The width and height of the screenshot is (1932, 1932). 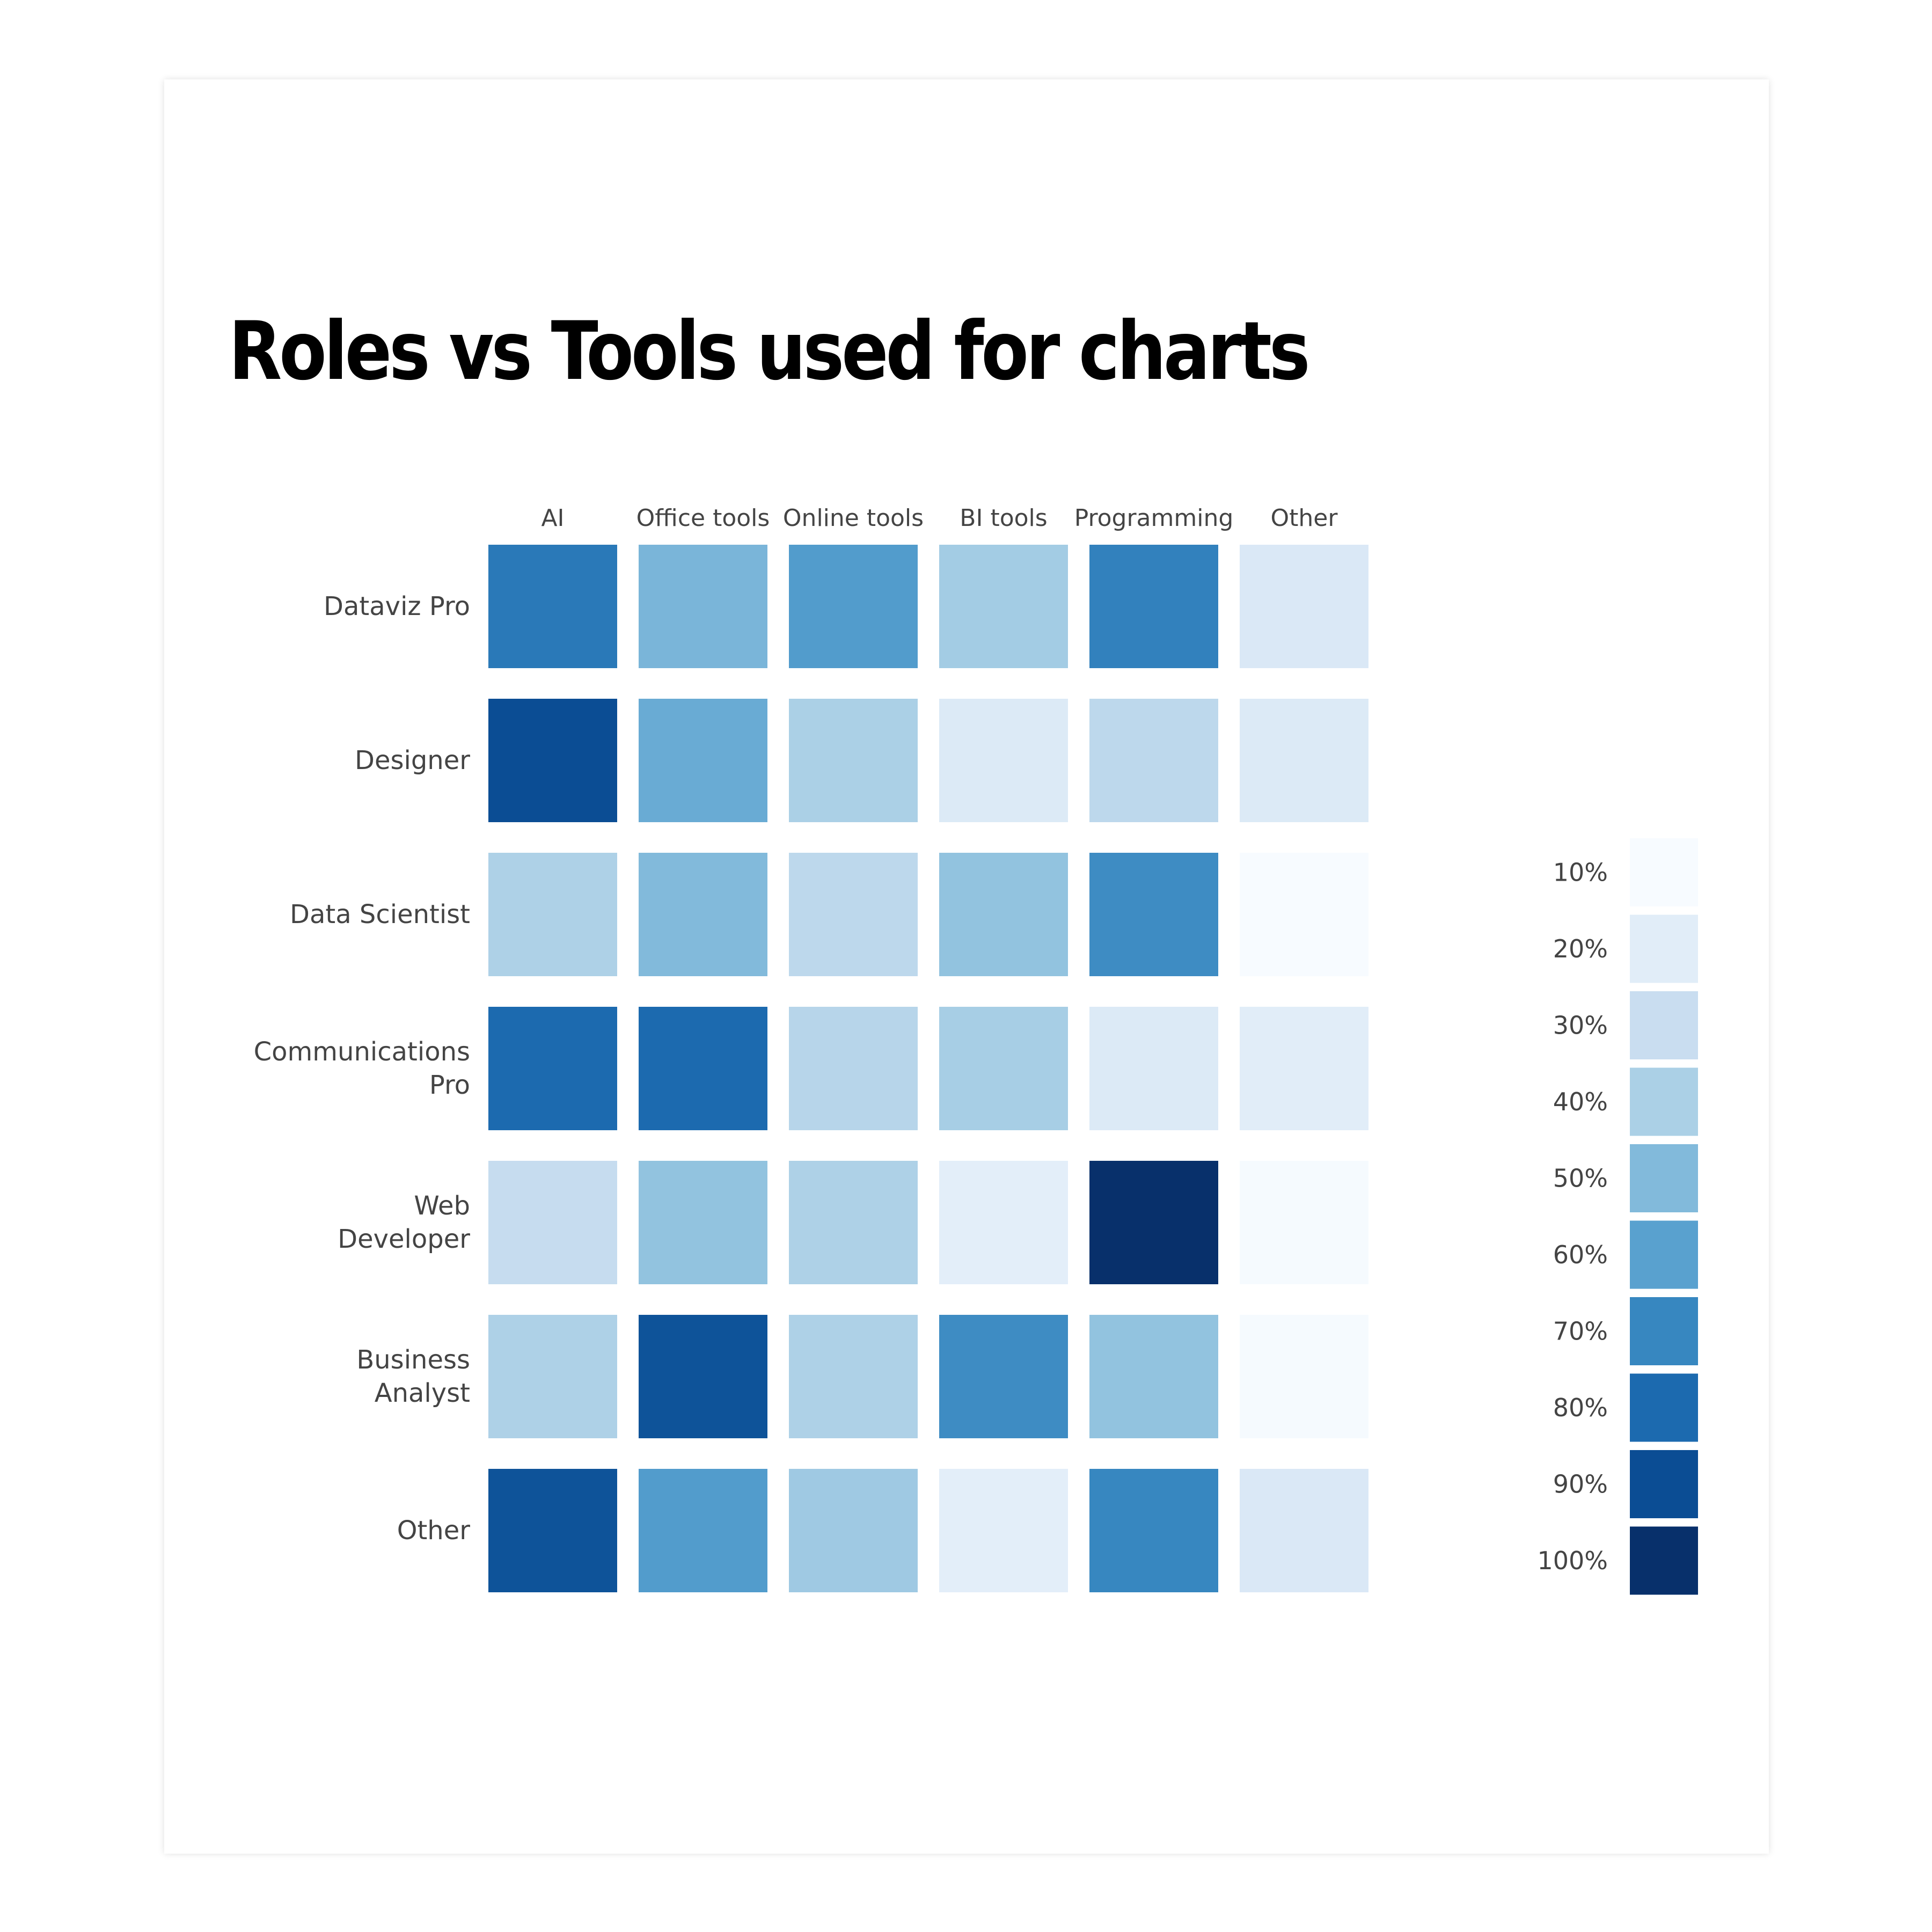 What do you see at coordinates (1580, 1178) in the screenshot?
I see `legend-label: 50%` at bounding box center [1580, 1178].